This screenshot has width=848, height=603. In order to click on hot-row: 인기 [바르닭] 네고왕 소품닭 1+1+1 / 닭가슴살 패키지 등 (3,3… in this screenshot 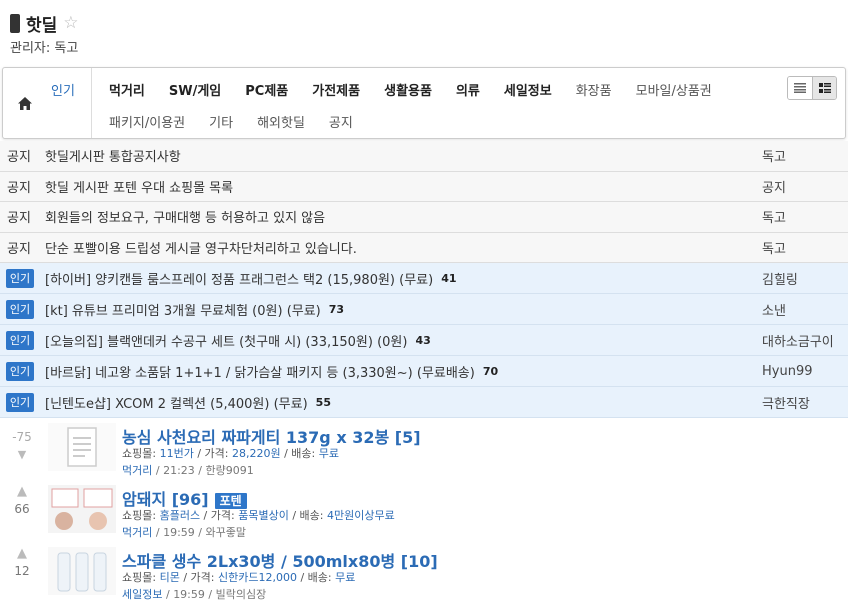, I will do `click(424, 371)`.